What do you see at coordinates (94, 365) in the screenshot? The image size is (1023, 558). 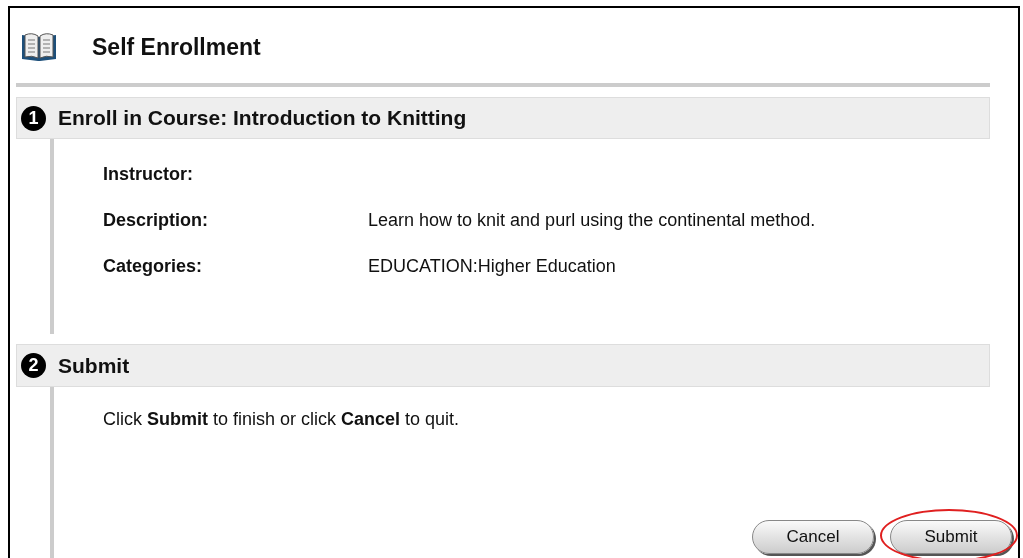 I see `step-title: Submit` at bounding box center [94, 365].